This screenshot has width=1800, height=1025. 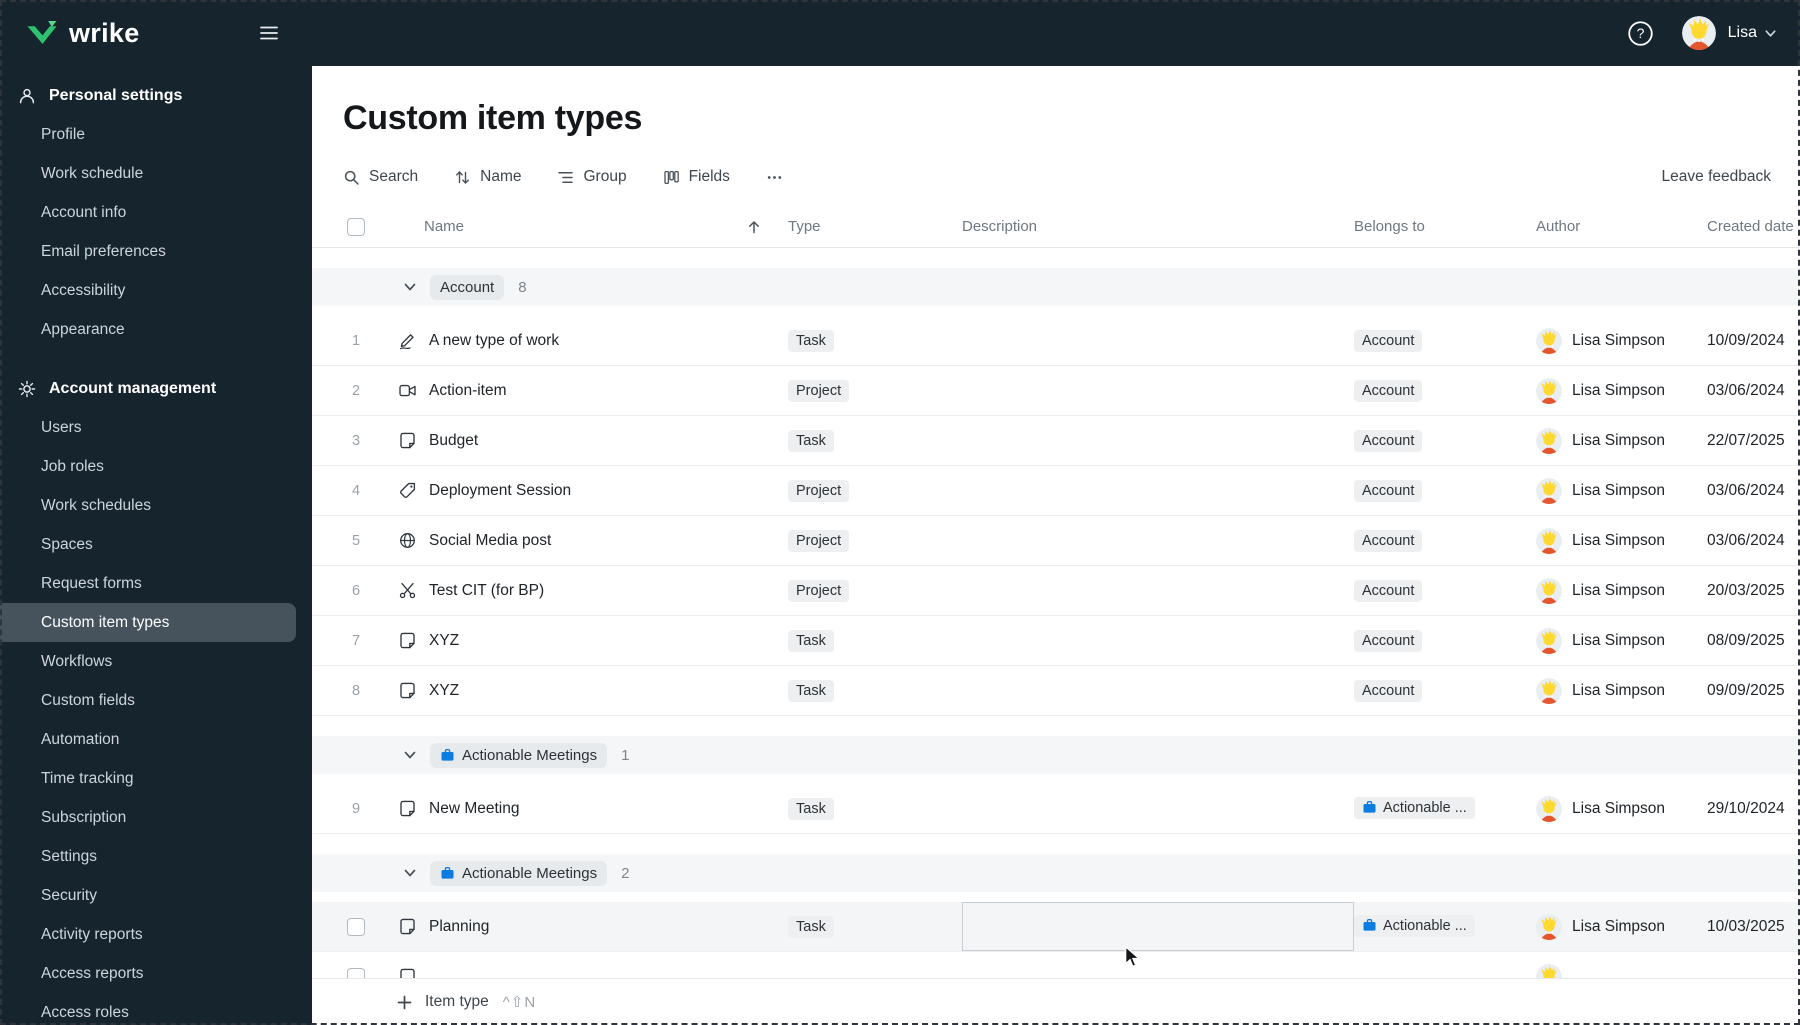 I want to click on user-name: Lisa, so click(x=1742, y=33).